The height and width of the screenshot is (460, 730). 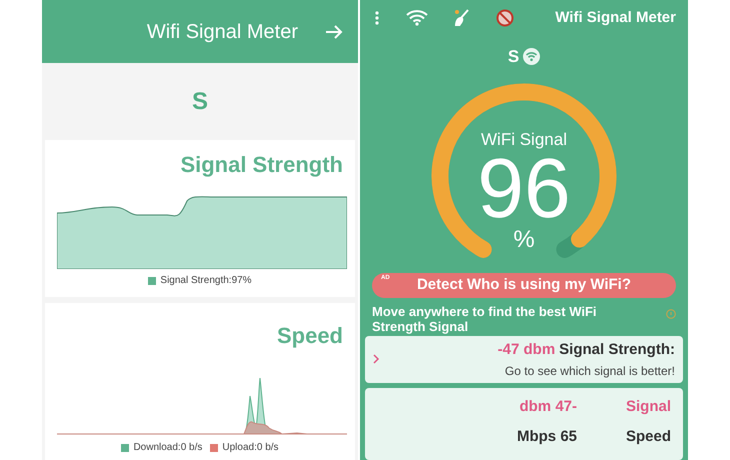 I want to click on signal-subtitle: Go to see which signal is better!, so click(x=589, y=371).